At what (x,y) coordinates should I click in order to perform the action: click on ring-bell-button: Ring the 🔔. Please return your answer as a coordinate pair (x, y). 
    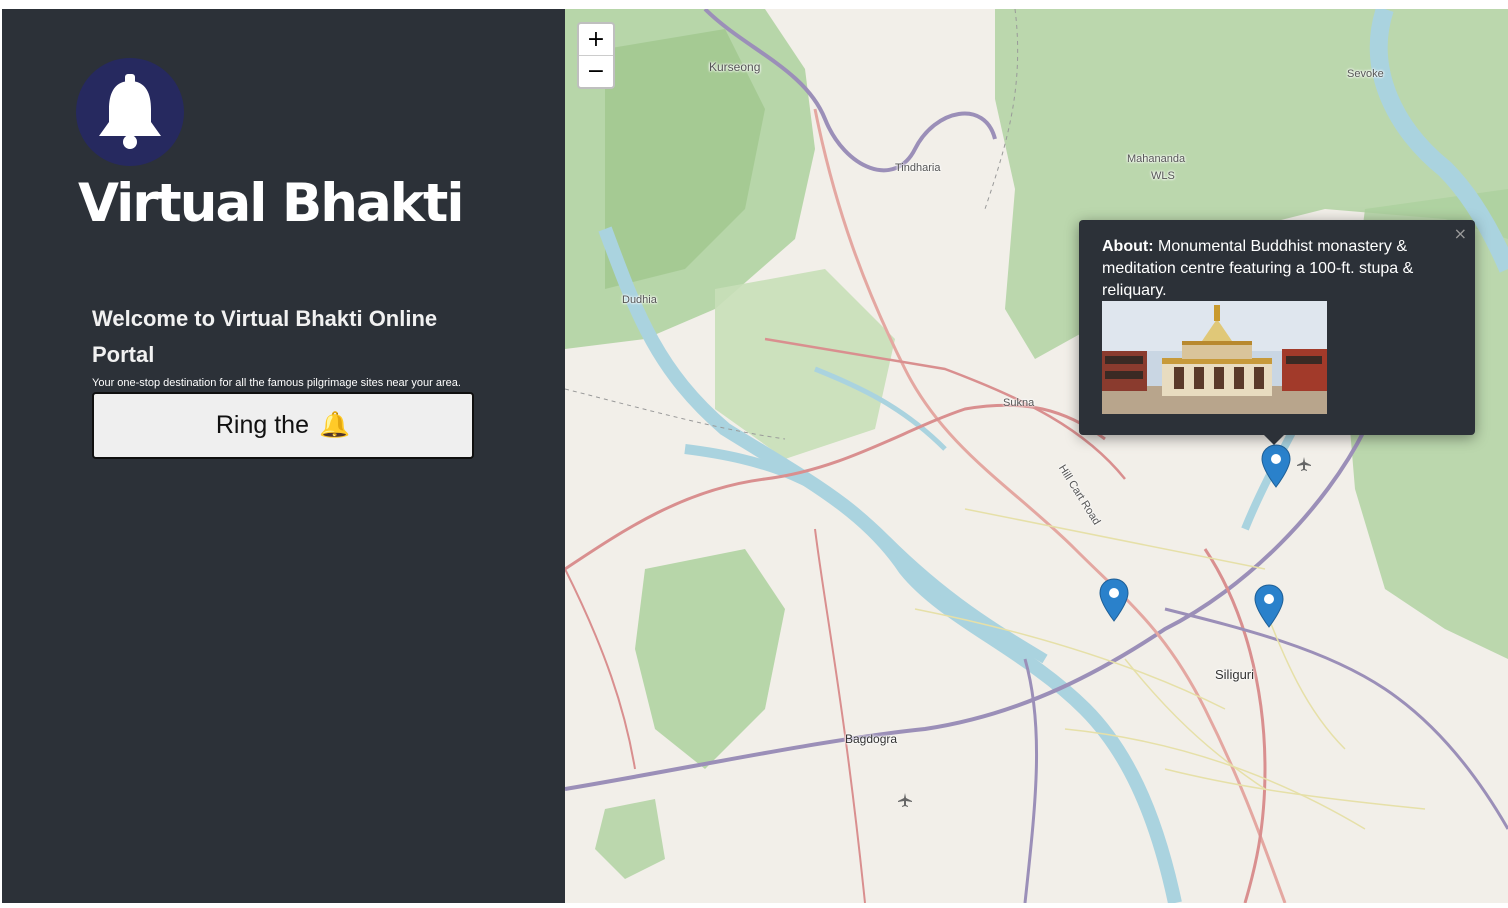
    Looking at the image, I should click on (283, 425).